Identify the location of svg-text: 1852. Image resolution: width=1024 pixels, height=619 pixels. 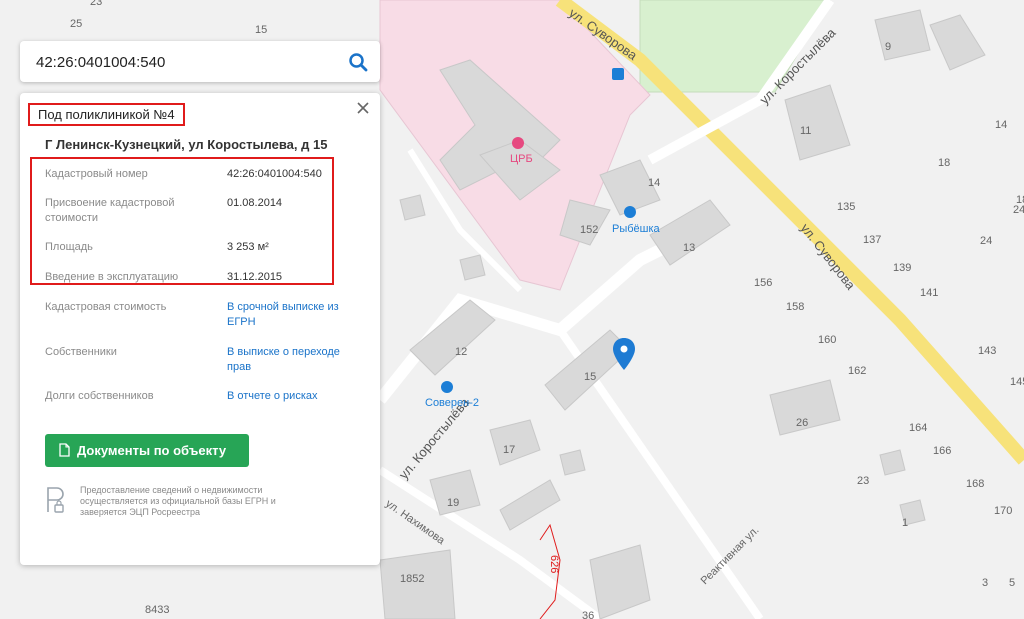
(412, 579).